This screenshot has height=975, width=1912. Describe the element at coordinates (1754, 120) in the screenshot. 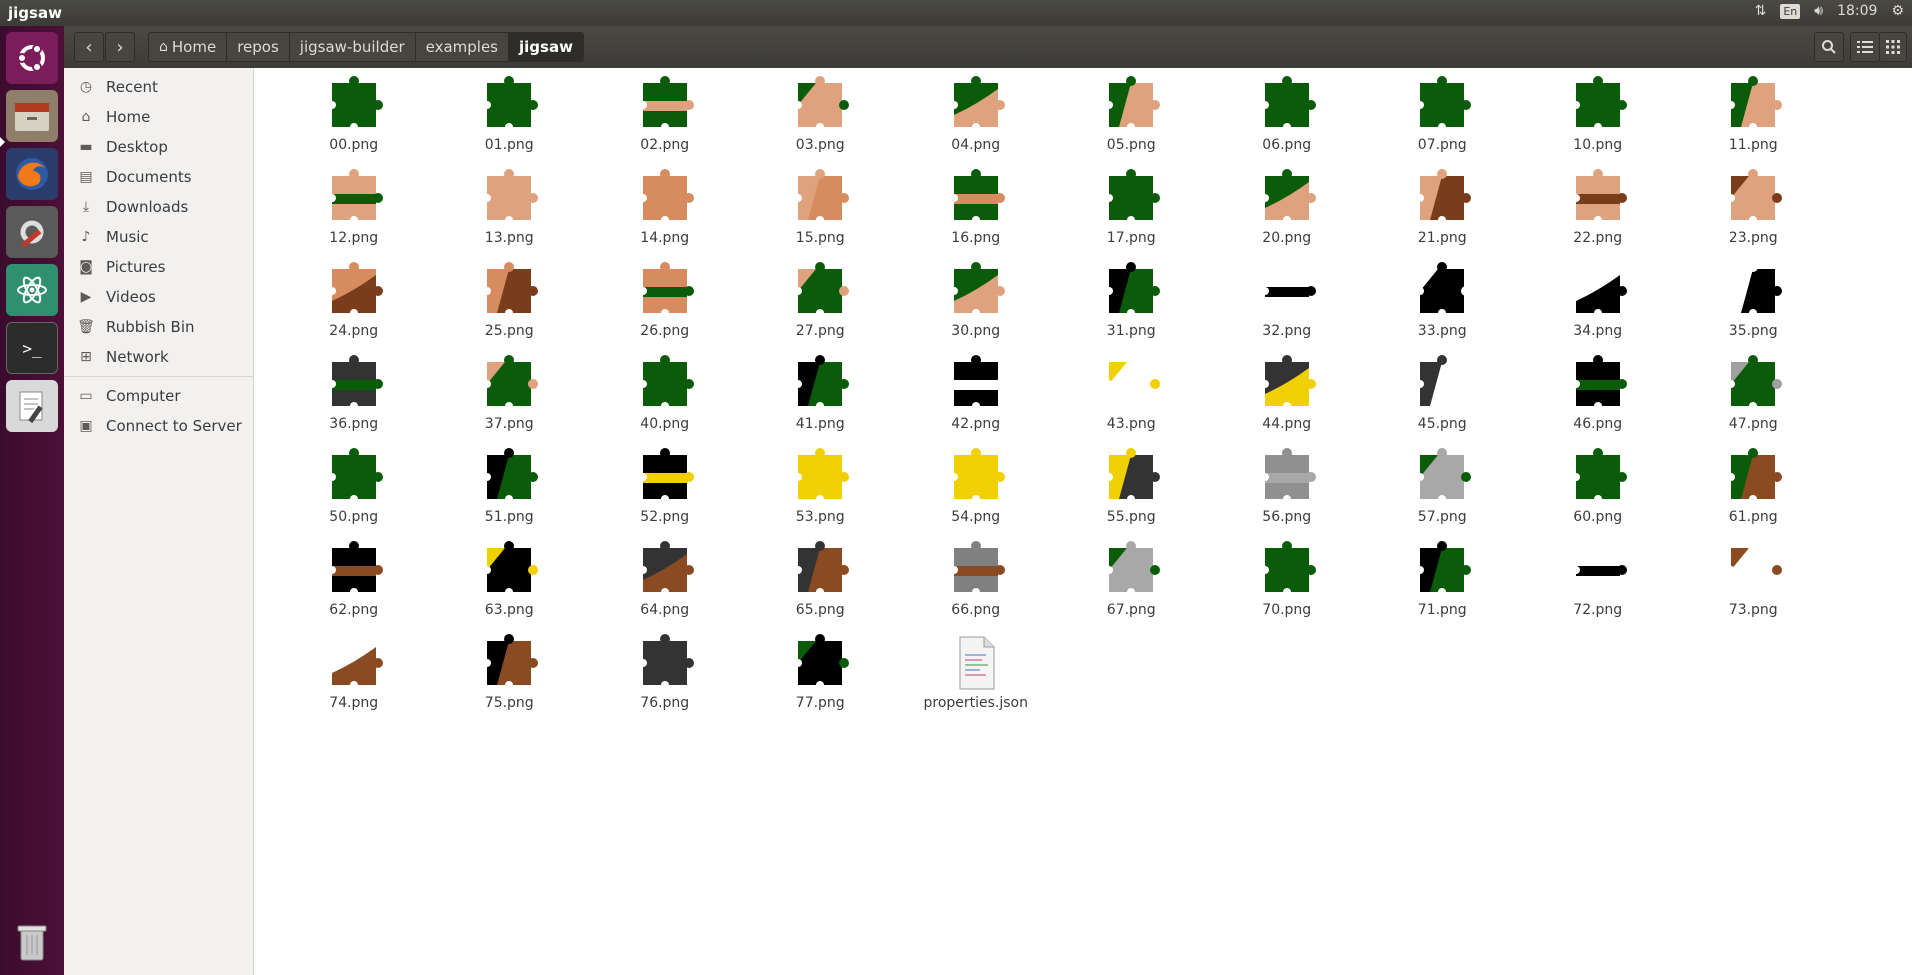

I see `file-item: 11.png` at that location.